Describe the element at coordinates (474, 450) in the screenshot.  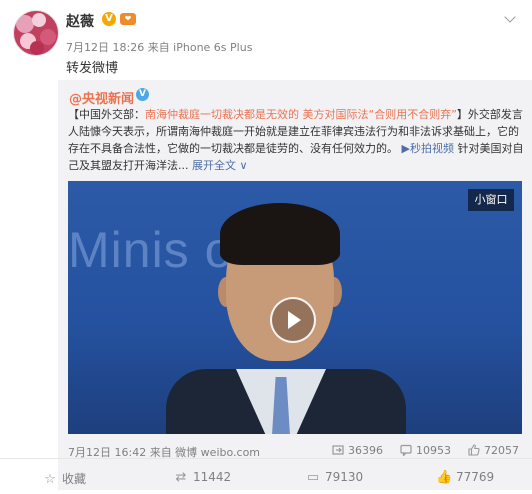
I see `like-icon` at that location.